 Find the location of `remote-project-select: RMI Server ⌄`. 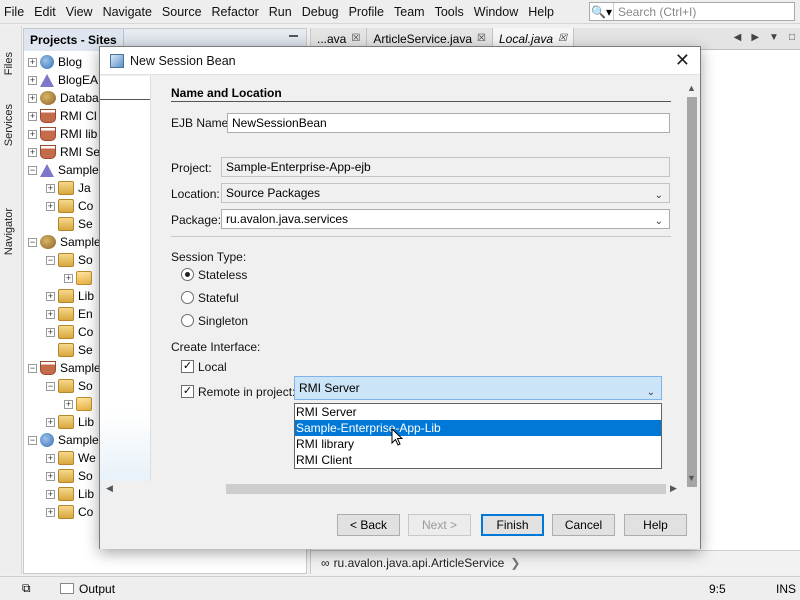

remote-project-select: RMI Server ⌄ is located at coordinates (478, 388).